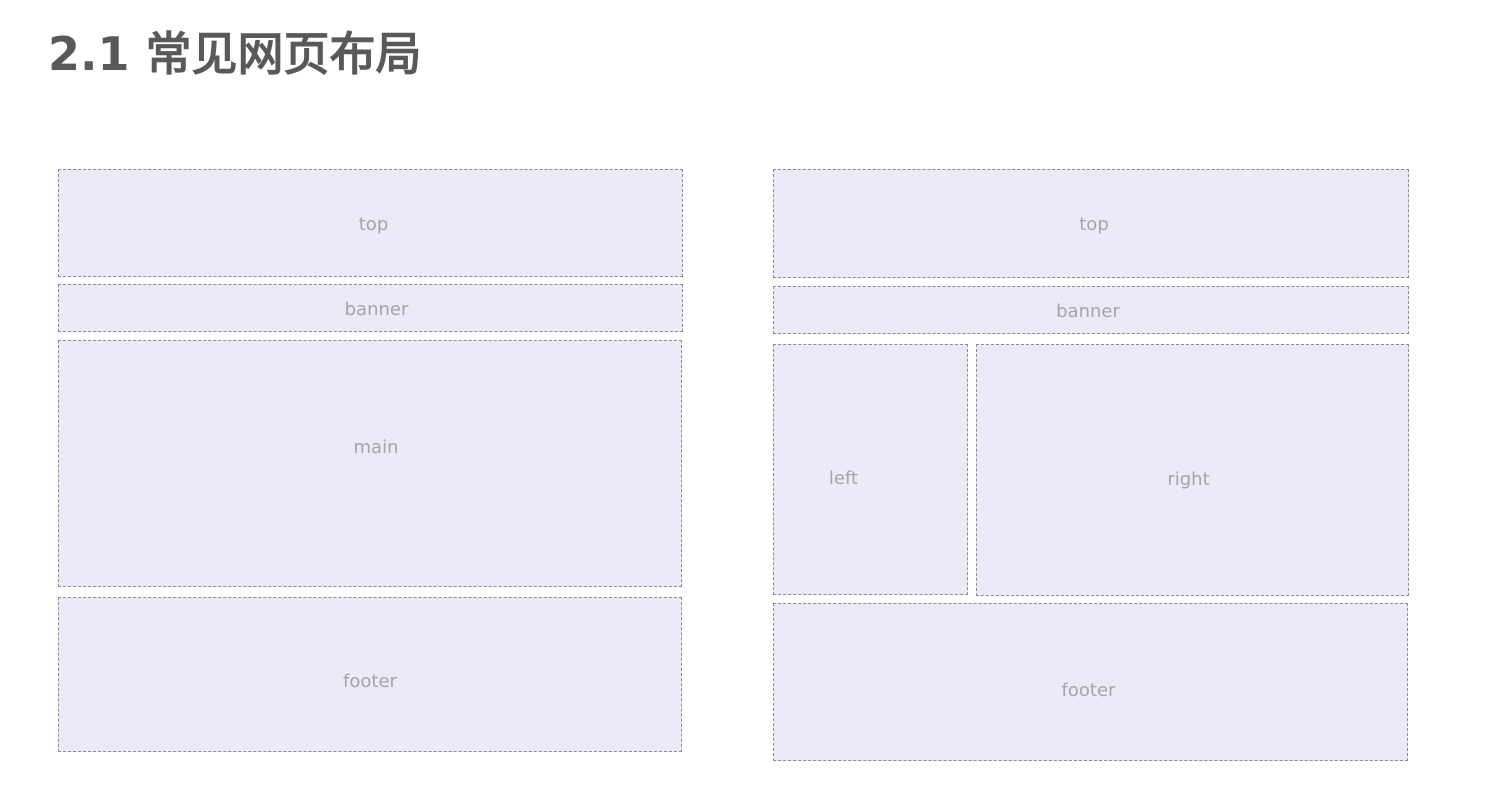 The image size is (1502, 797). I want to click on layout-a-banner-label: banner, so click(376, 309).